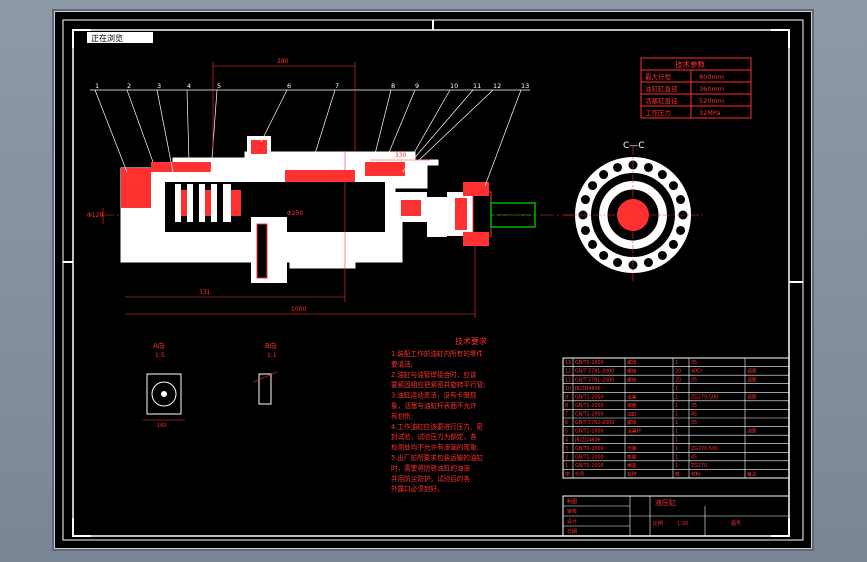 This screenshot has width=867, height=562. Describe the element at coordinates (159, 86) in the screenshot. I see `balloon-3: 3` at that location.